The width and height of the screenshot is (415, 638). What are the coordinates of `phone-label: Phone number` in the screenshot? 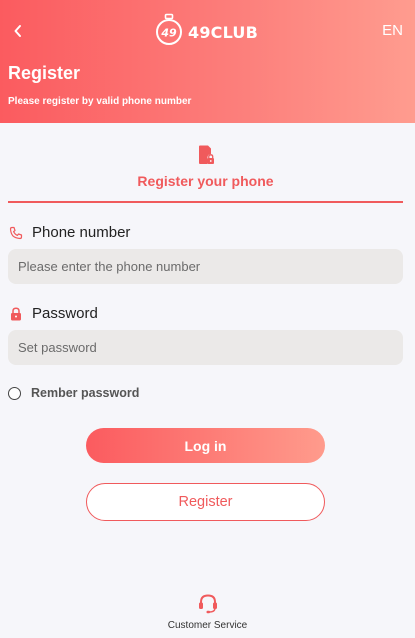 It's located at (81, 232).